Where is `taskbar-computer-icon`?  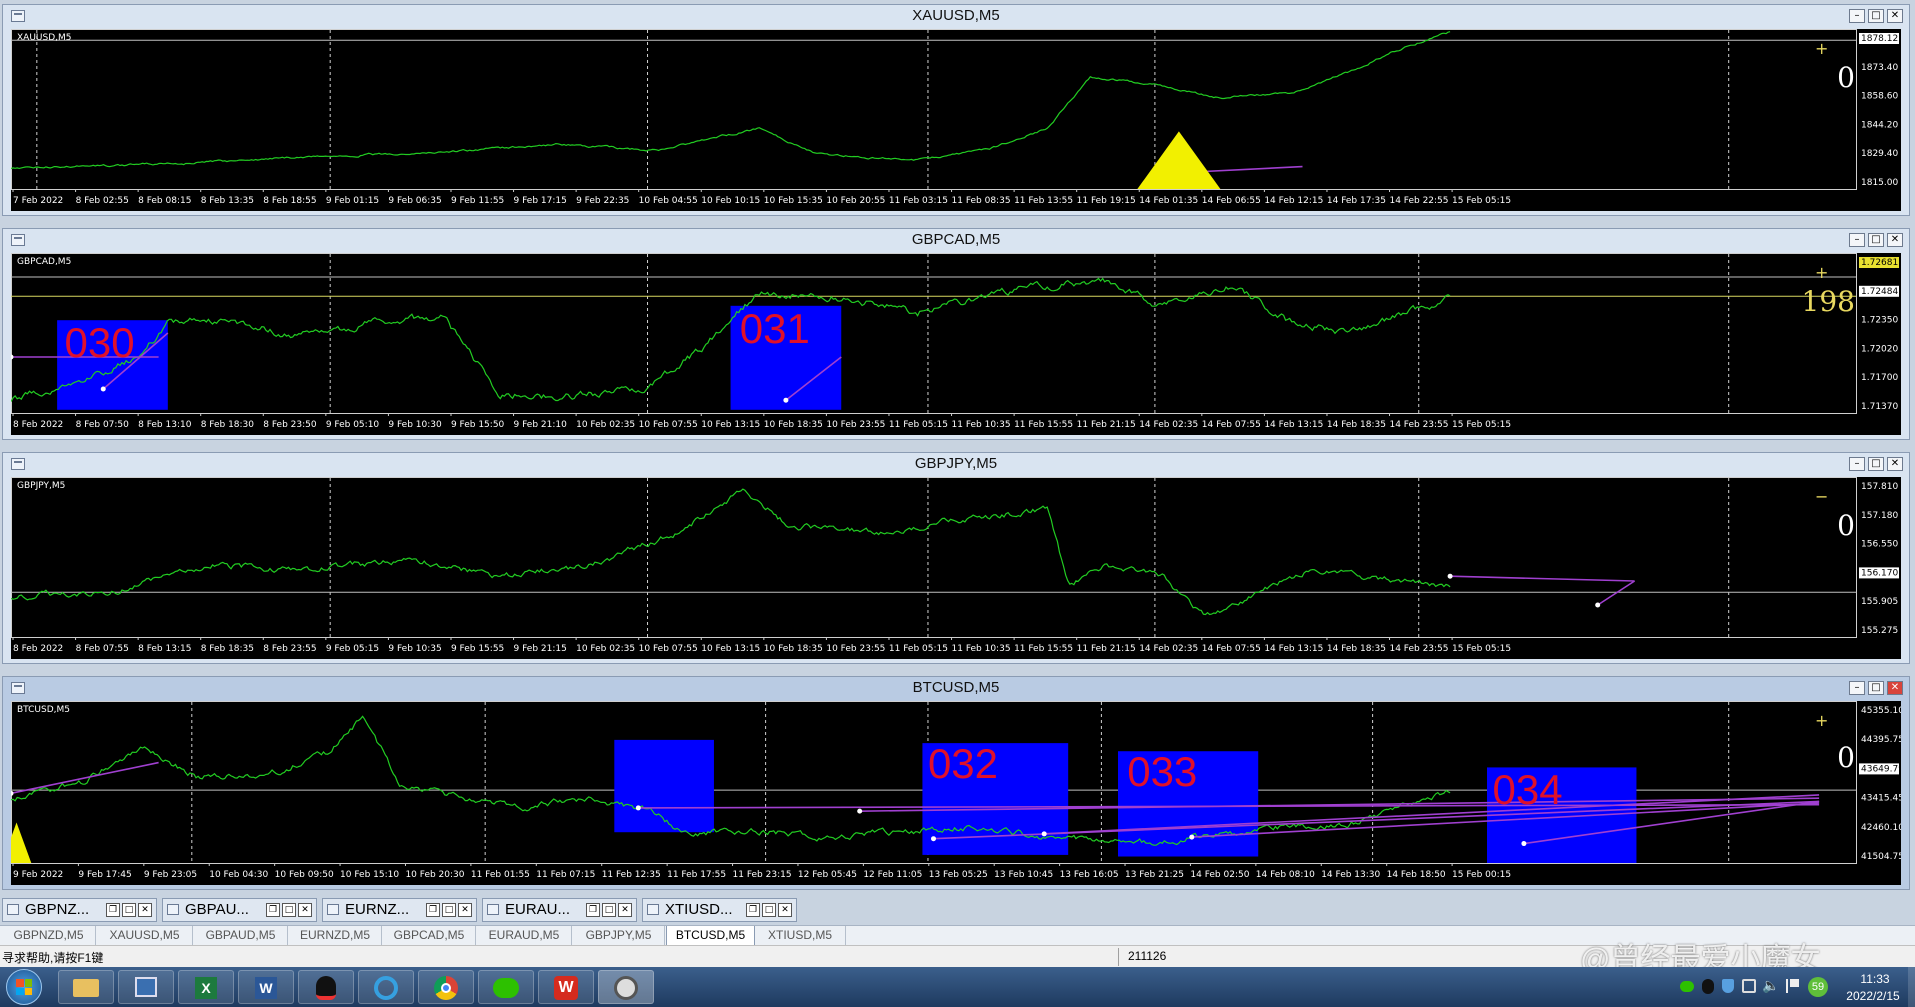 taskbar-computer-icon is located at coordinates (146, 987).